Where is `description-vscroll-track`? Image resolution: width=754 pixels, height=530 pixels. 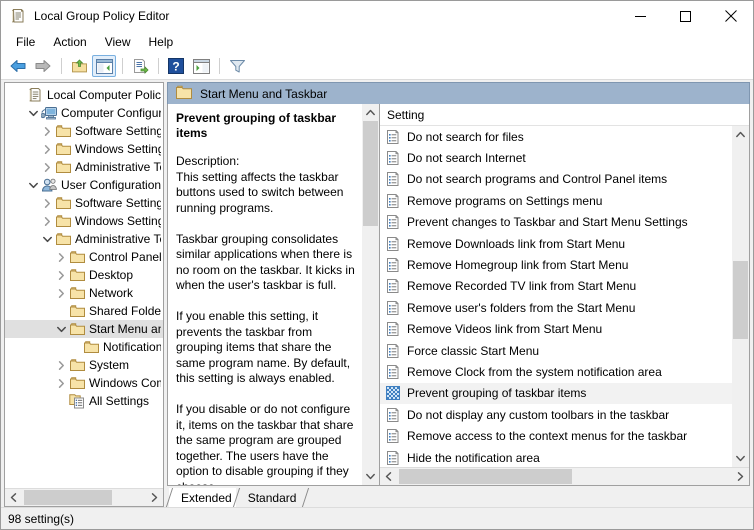
description-vscroll-track is located at coordinates (370, 294).